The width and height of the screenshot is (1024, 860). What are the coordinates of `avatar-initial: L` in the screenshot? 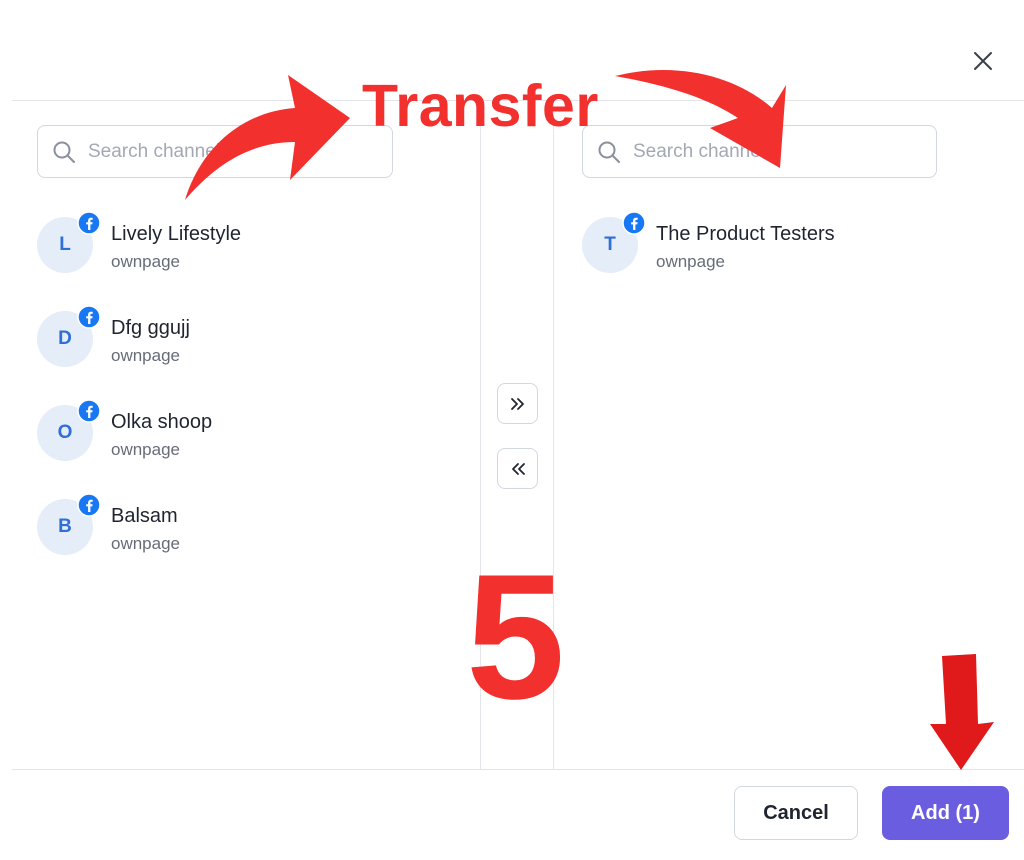 It's located at (65, 244).